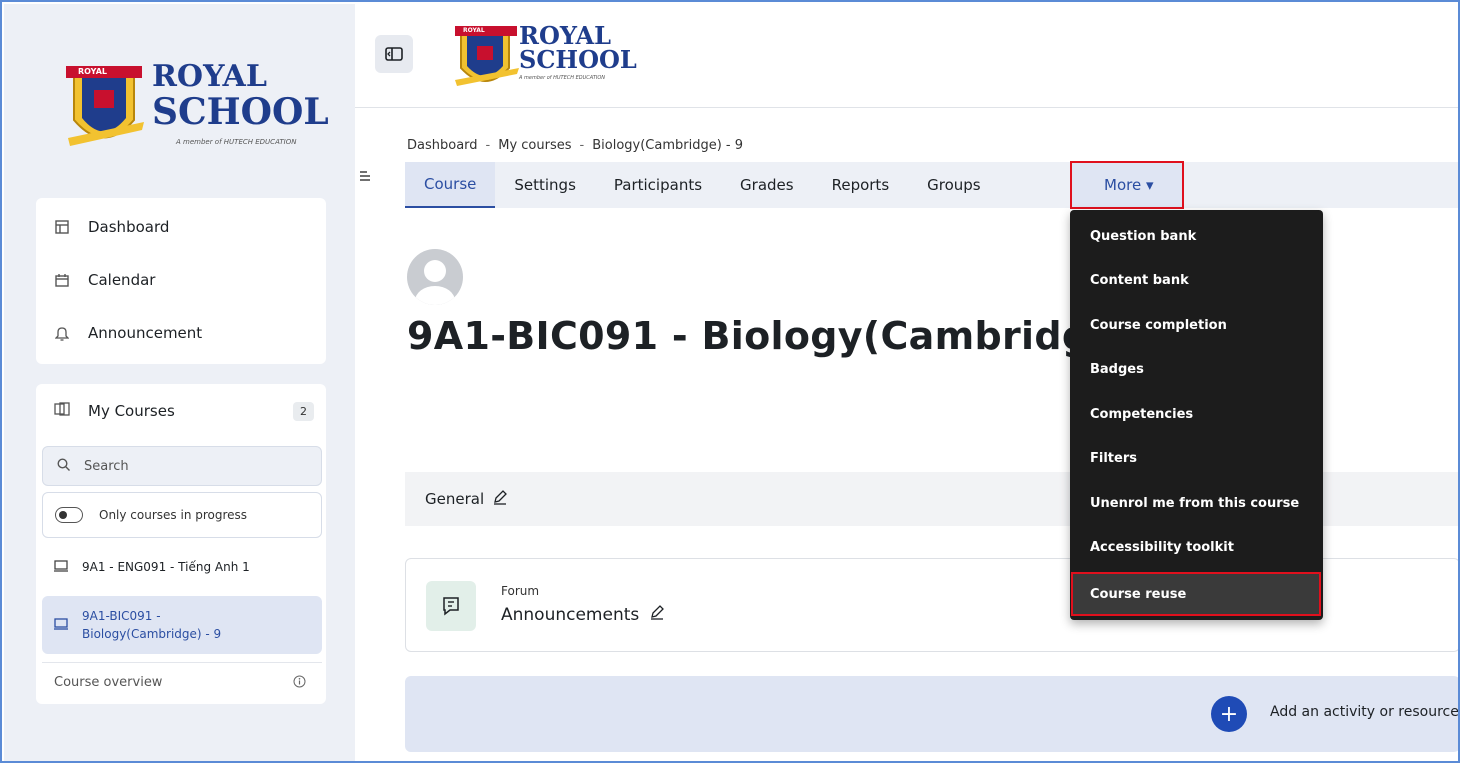 The height and width of the screenshot is (763, 1460). I want to click on search-placeholder: Search, so click(106, 466).